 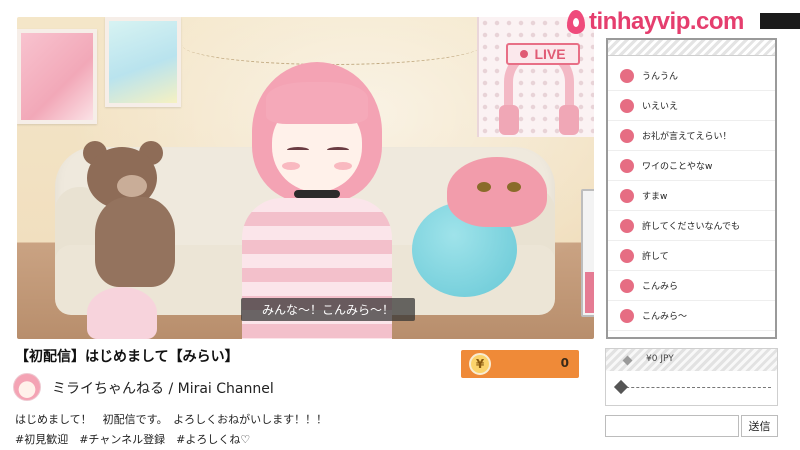 I want to click on avatar-eye-right, so click(x=338, y=150).